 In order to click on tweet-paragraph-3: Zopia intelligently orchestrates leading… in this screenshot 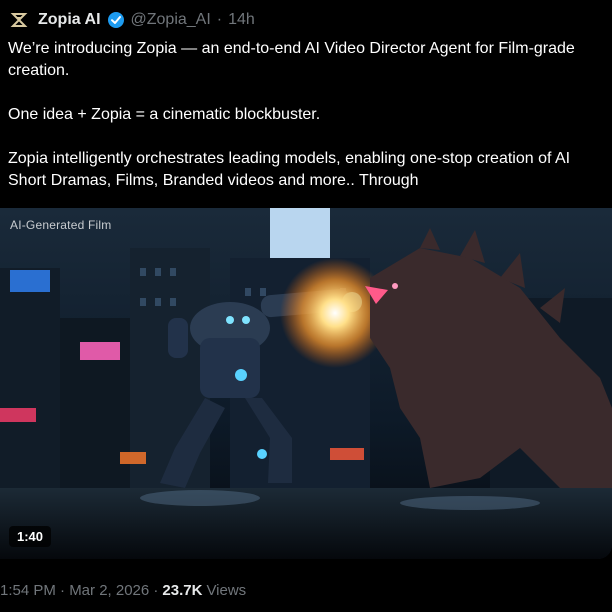, I will do `click(289, 169)`.